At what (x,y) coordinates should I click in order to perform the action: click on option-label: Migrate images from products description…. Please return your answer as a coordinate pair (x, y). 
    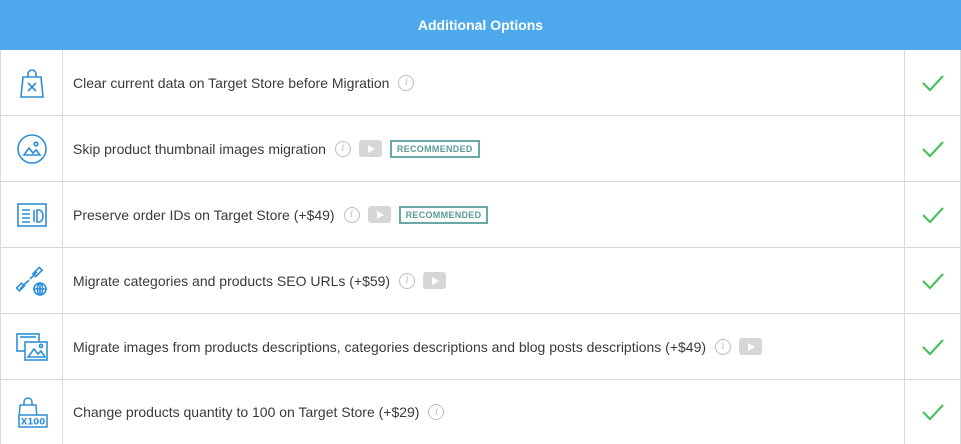
    Looking at the image, I should click on (390, 346).